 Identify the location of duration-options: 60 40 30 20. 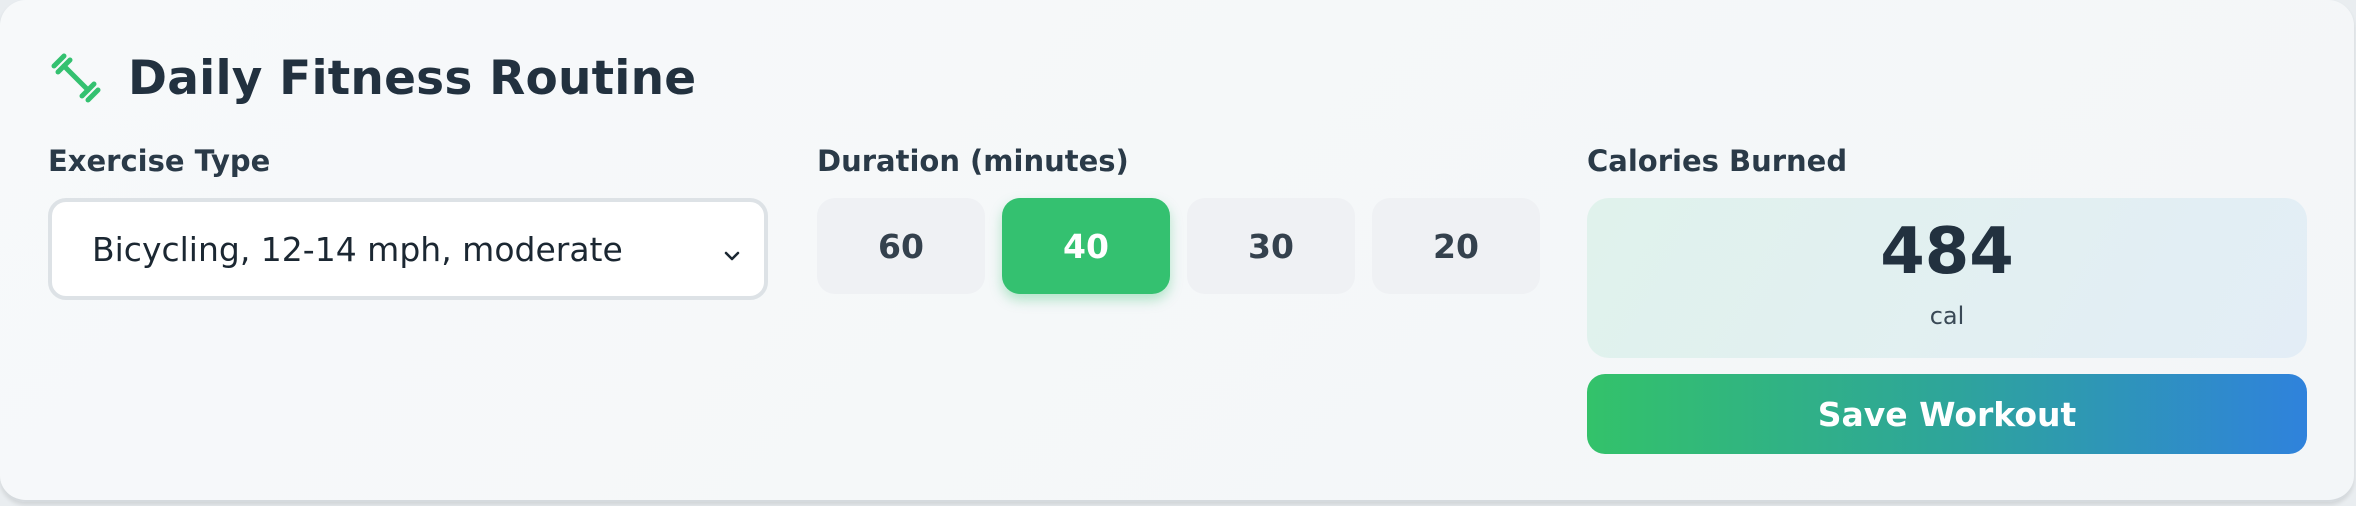
(1178, 246).